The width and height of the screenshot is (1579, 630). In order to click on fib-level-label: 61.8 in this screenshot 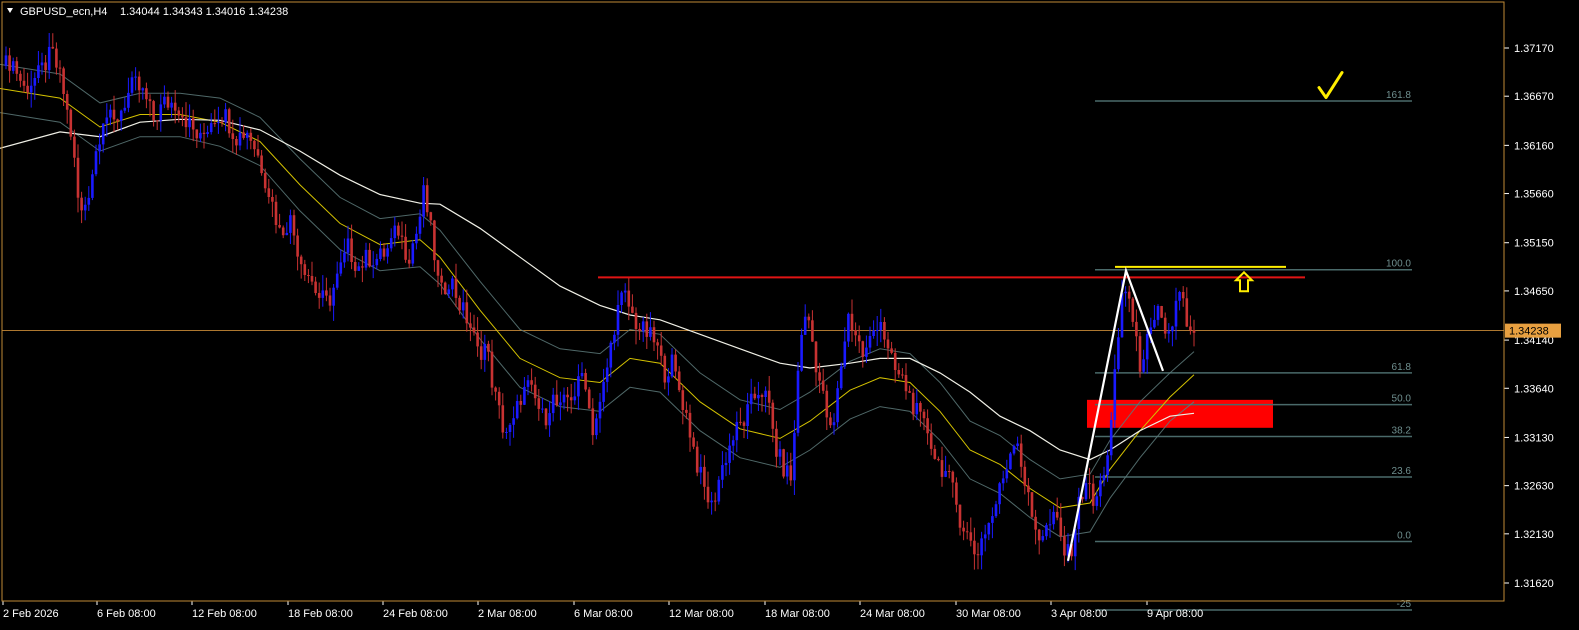, I will do `click(1402, 367)`.